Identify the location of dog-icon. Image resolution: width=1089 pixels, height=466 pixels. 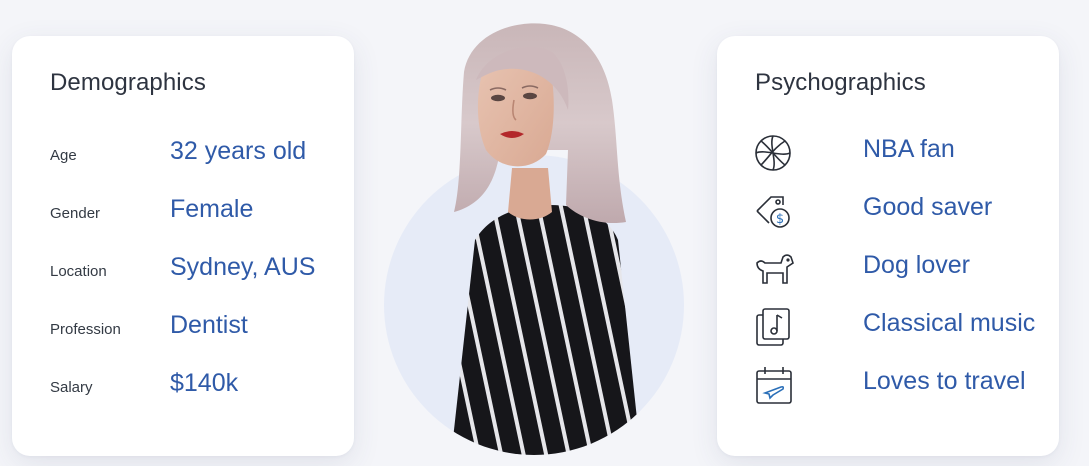
(774, 269).